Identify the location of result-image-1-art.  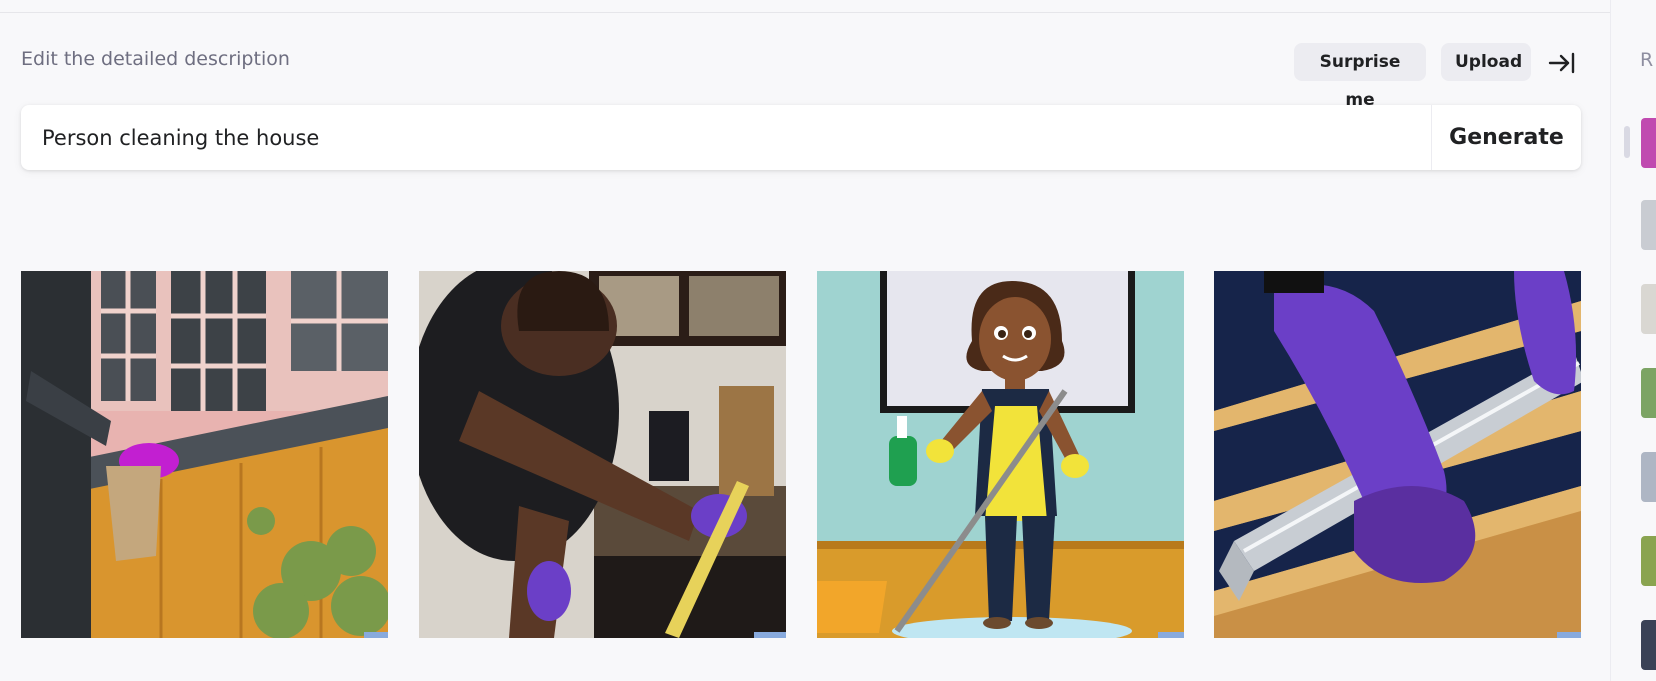
(204, 454).